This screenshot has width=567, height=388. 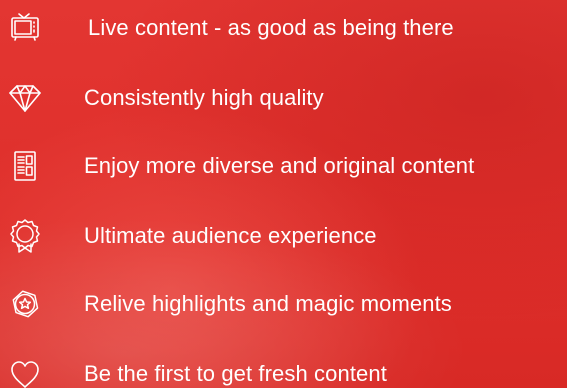 I want to click on heart-icon, so click(x=25, y=372).